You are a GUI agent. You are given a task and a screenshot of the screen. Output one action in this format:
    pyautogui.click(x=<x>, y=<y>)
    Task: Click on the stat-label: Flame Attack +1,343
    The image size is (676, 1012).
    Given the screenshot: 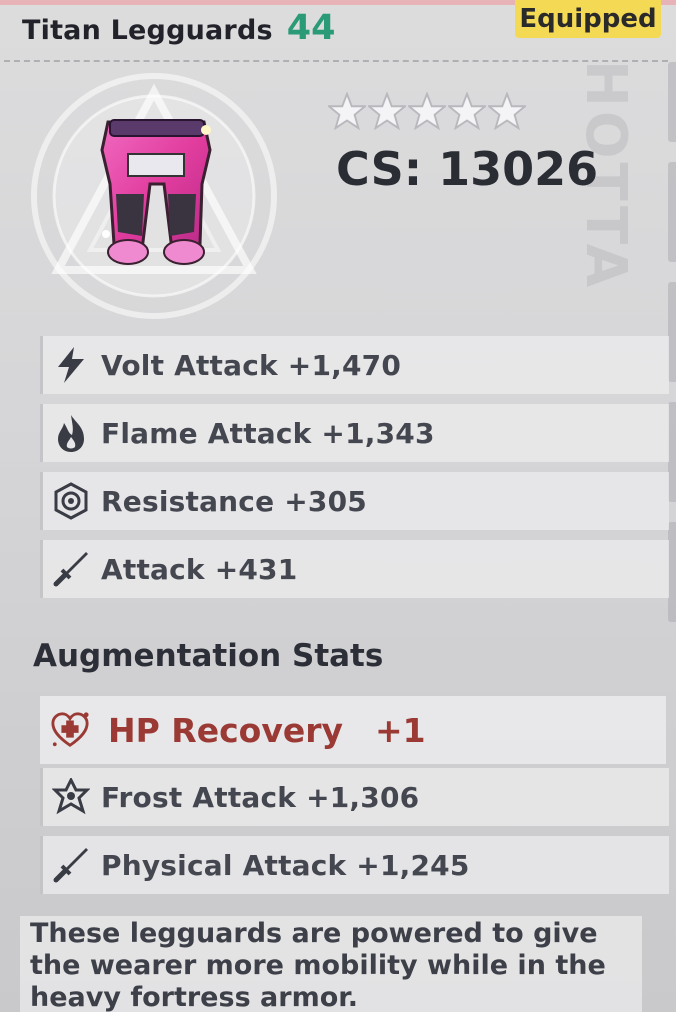 What is the action you would take?
    pyautogui.click(x=268, y=433)
    